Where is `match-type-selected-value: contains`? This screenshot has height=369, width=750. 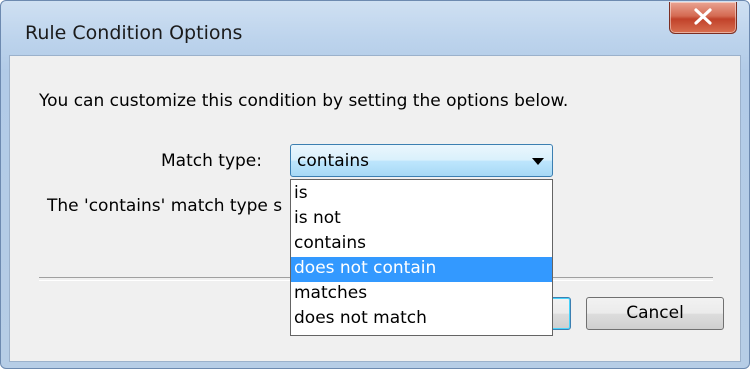 match-type-selected-value: contains is located at coordinates (333, 161).